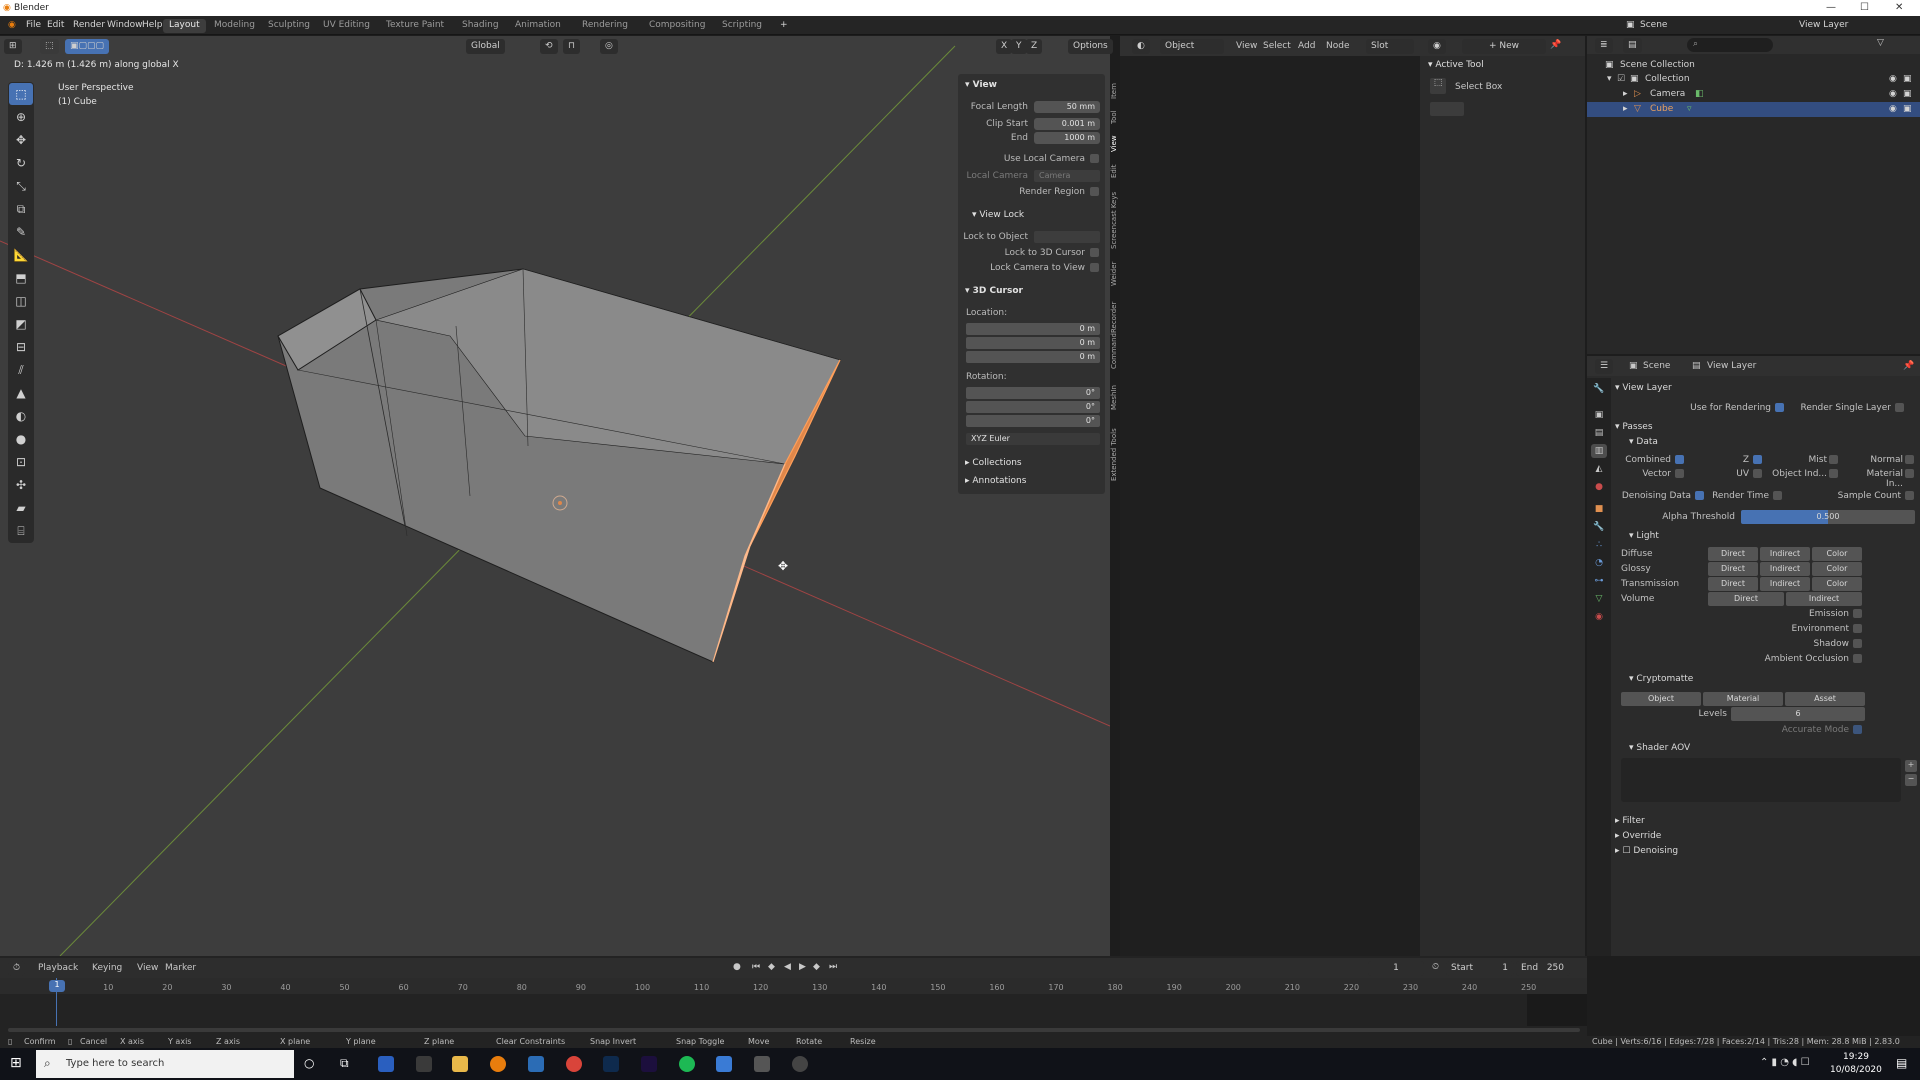 The width and height of the screenshot is (1920, 1080). Describe the element at coordinates (460, 1064) in the screenshot. I see `file-explorer-icon` at that location.